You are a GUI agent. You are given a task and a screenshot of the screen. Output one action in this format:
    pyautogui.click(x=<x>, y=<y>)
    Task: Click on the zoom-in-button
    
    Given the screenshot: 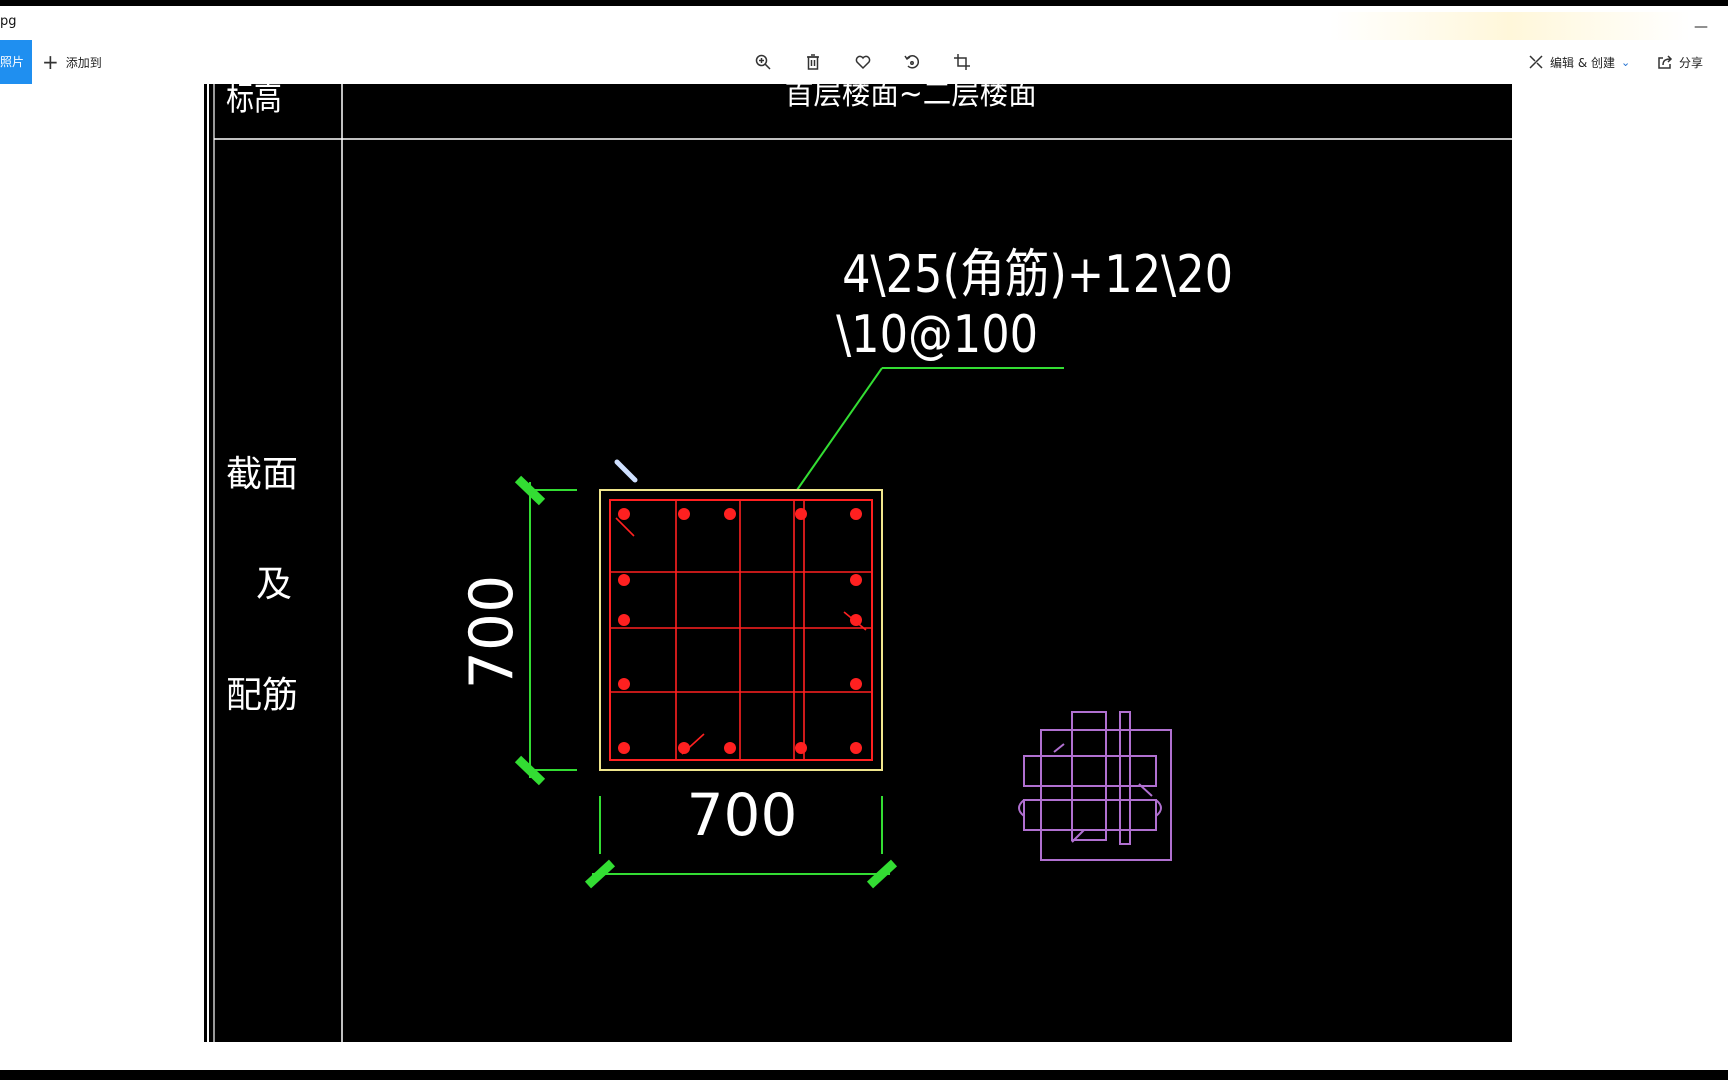 What is the action you would take?
    pyautogui.click(x=763, y=62)
    